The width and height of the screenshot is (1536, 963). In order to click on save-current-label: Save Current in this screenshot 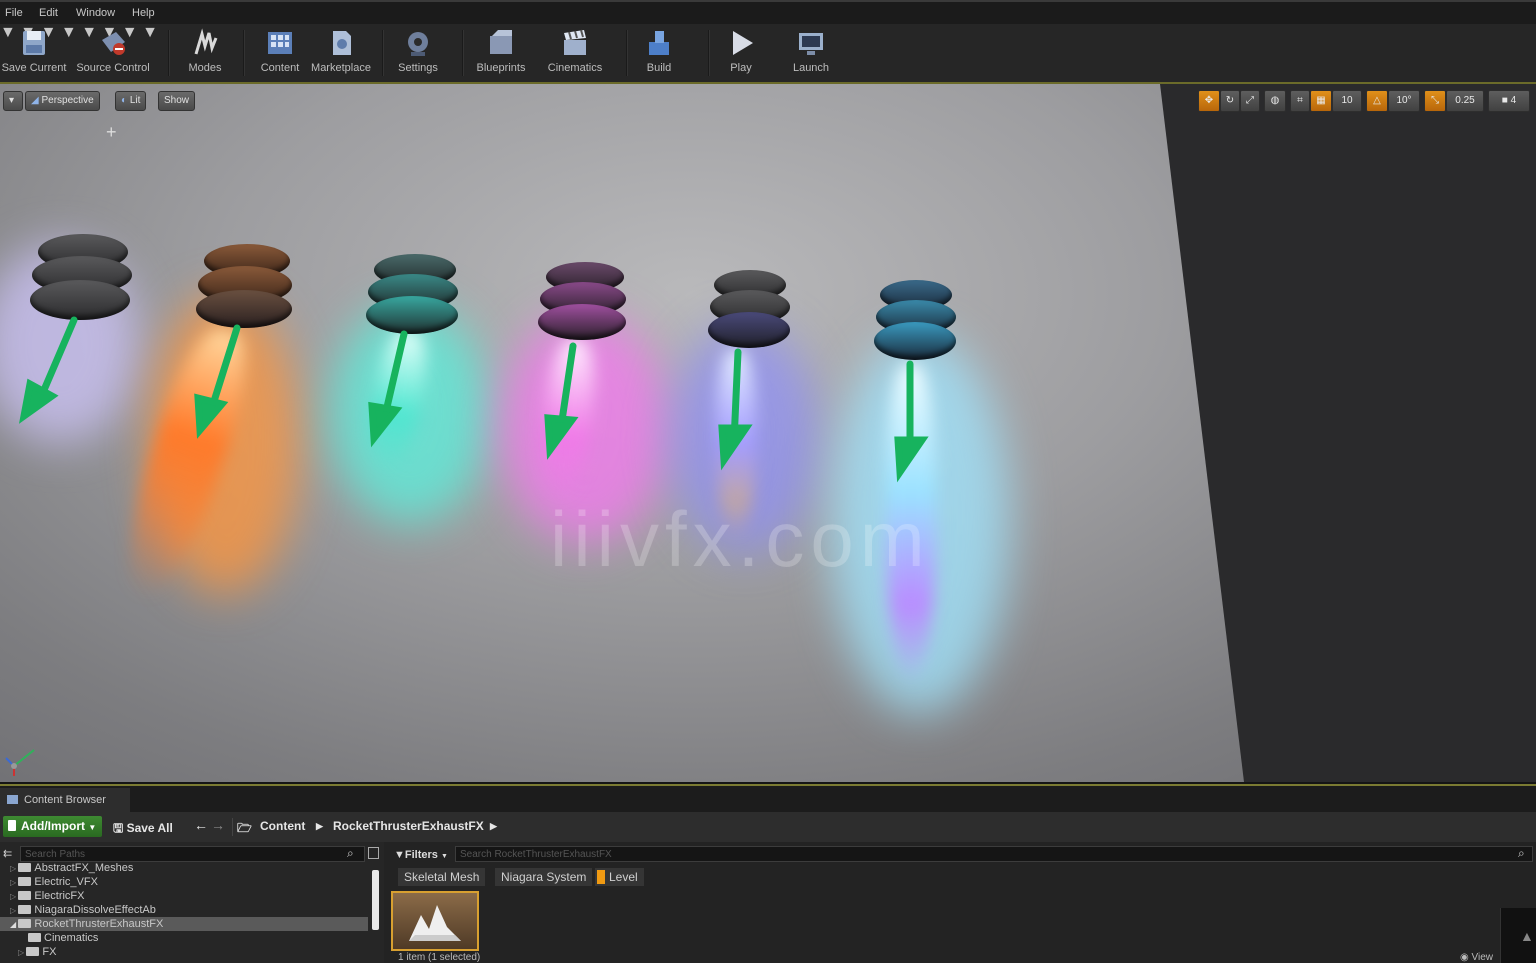, I will do `click(34, 68)`.